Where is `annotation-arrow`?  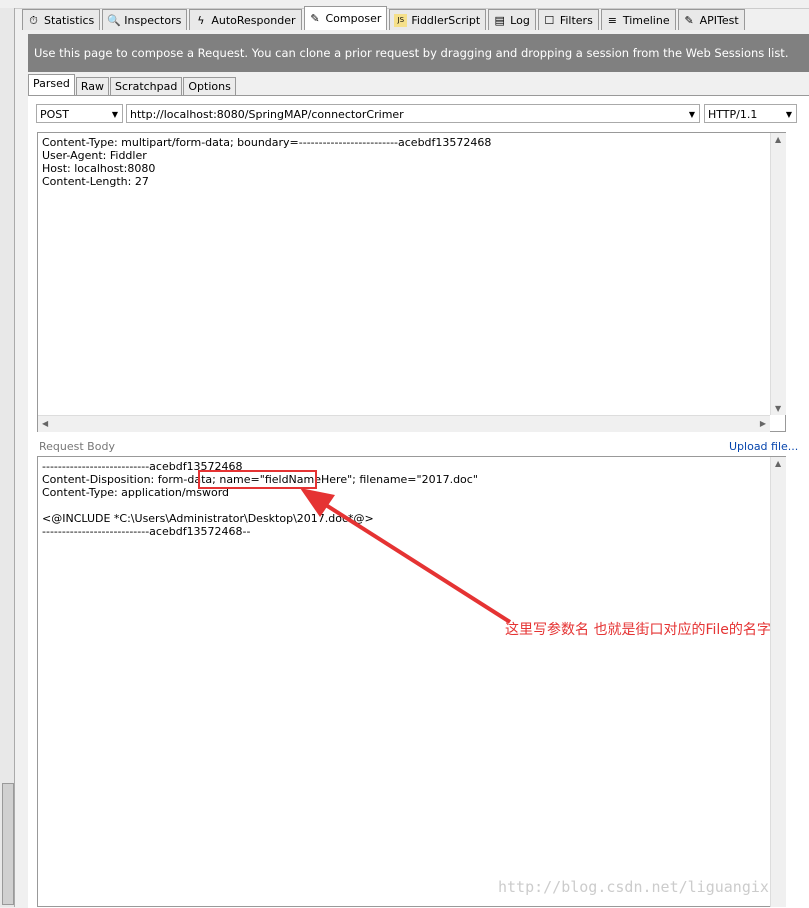 annotation-arrow is located at coordinates (406, 556).